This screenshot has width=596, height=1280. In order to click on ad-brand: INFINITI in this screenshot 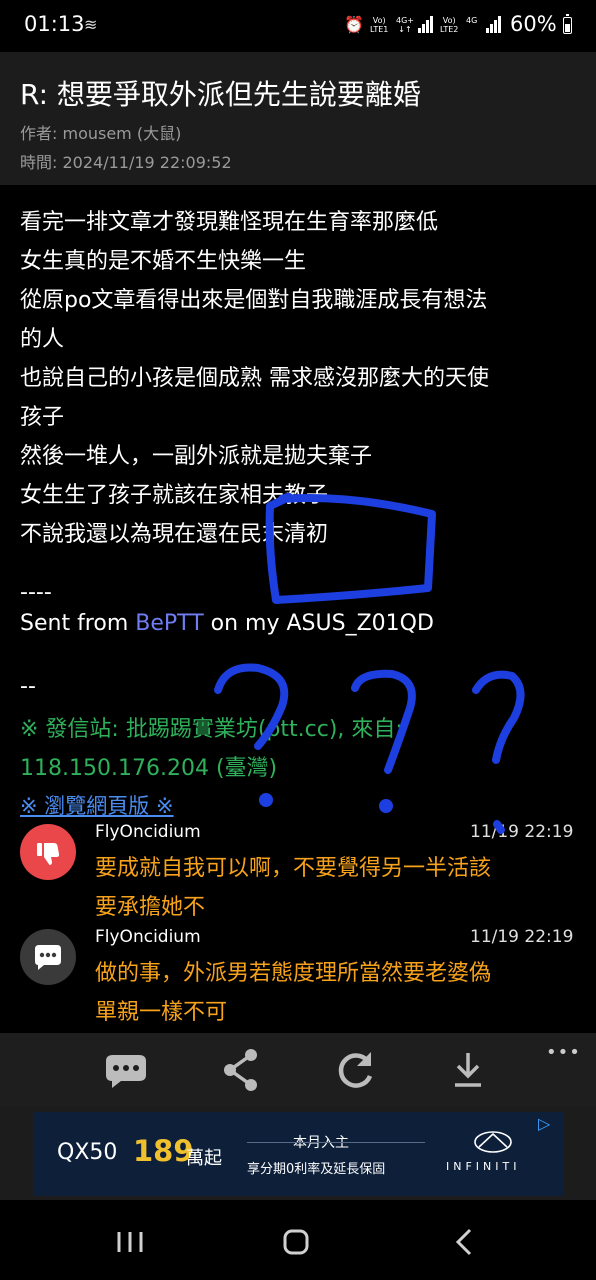, I will do `click(483, 1166)`.